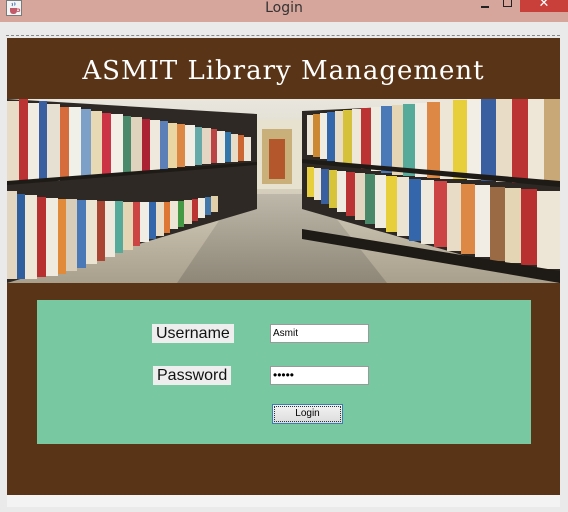  I want to click on minimize-icon, so click(486, 6).